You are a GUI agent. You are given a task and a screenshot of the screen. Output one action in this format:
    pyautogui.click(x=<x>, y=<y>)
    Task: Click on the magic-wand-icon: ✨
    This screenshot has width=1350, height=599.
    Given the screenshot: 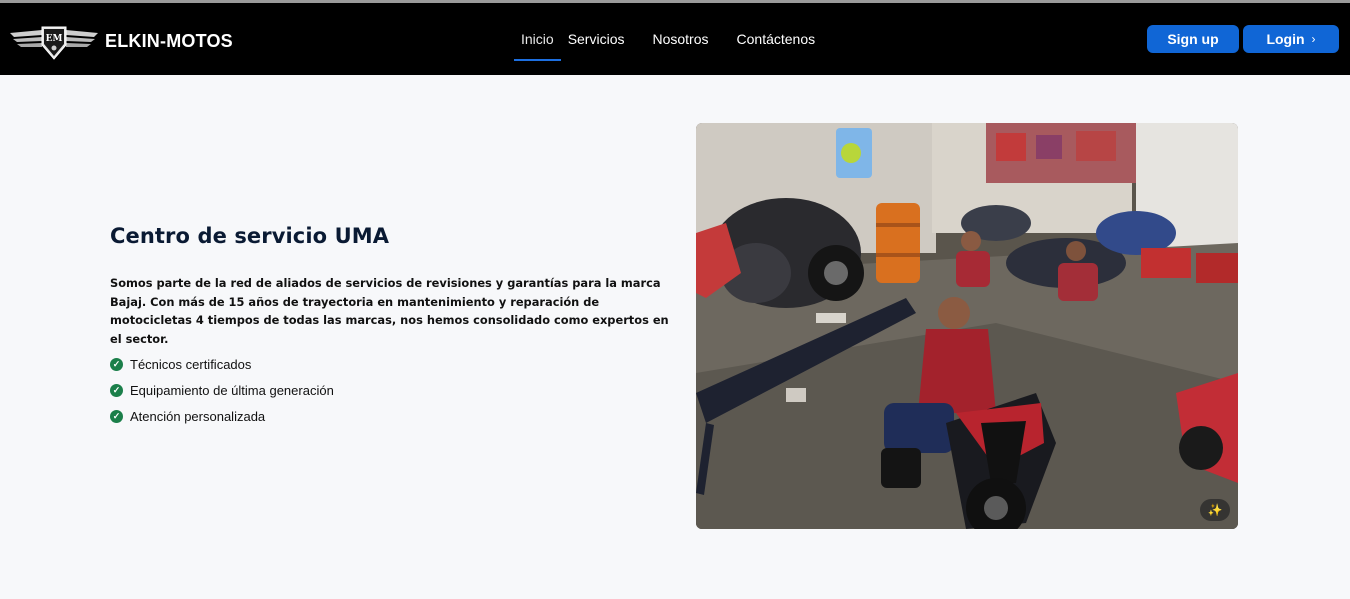 What is the action you would take?
    pyautogui.click(x=1215, y=510)
    